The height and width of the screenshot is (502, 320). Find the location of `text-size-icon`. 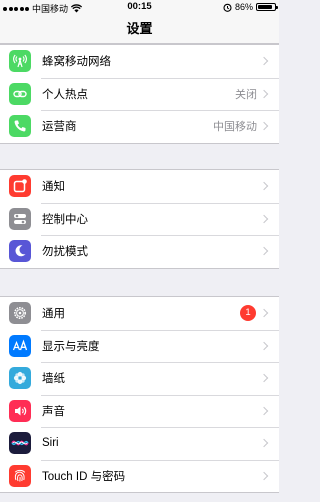

text-size-icon is located at coordinates (20, 345).